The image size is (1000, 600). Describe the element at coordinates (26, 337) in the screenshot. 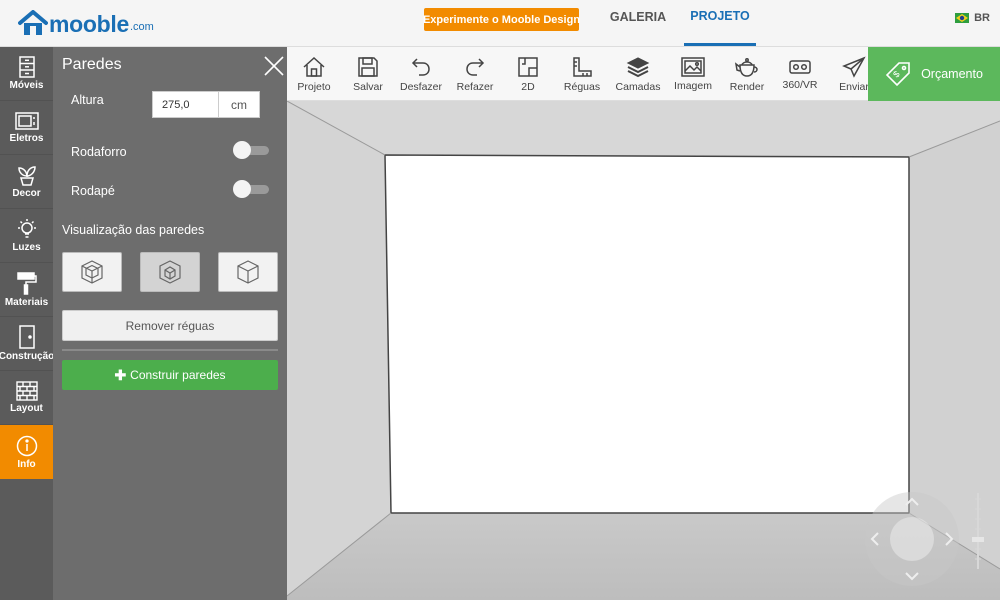

I see `door-icon` at that location.